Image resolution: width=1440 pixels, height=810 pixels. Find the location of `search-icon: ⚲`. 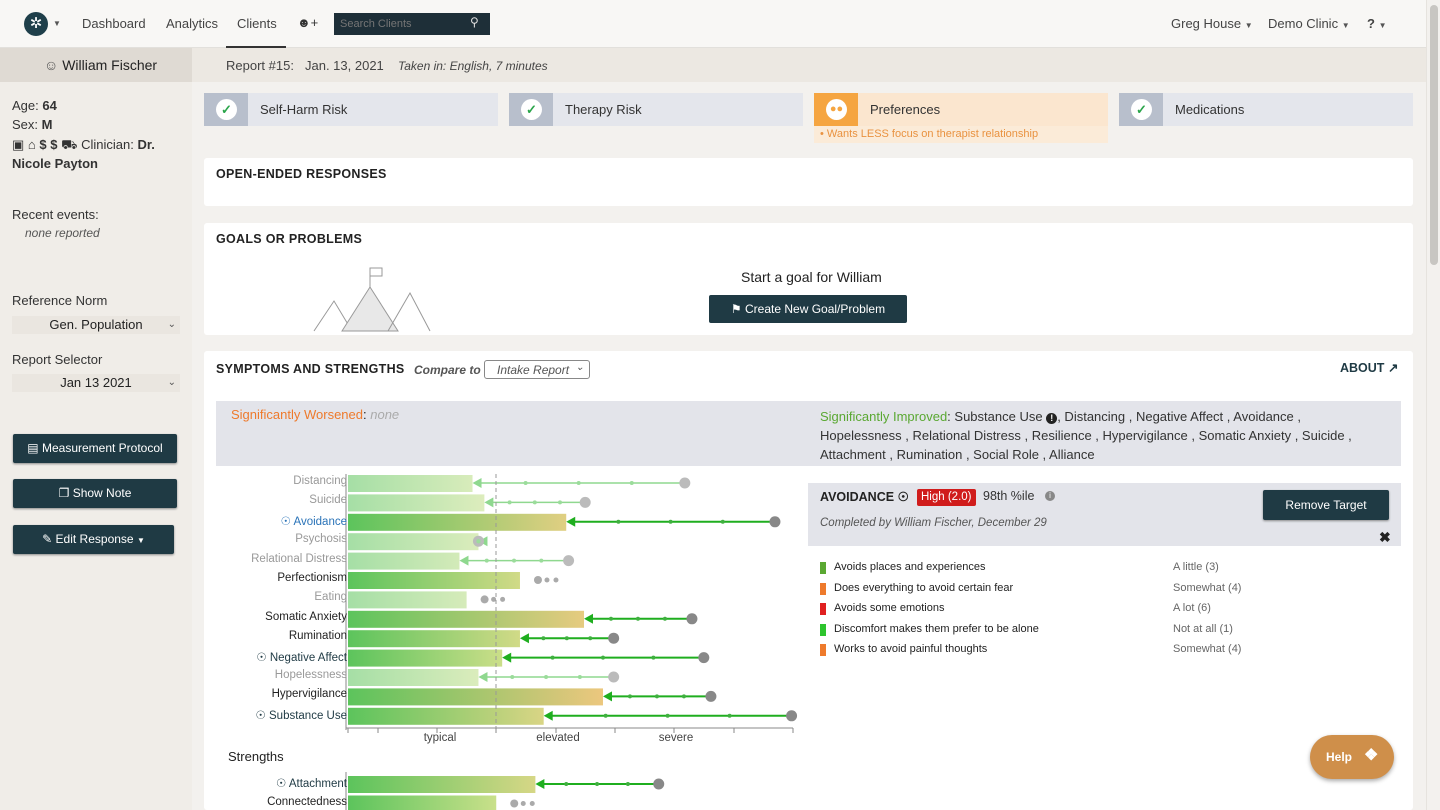

search-icon: ⚲ is located at coordinates (474, 22).